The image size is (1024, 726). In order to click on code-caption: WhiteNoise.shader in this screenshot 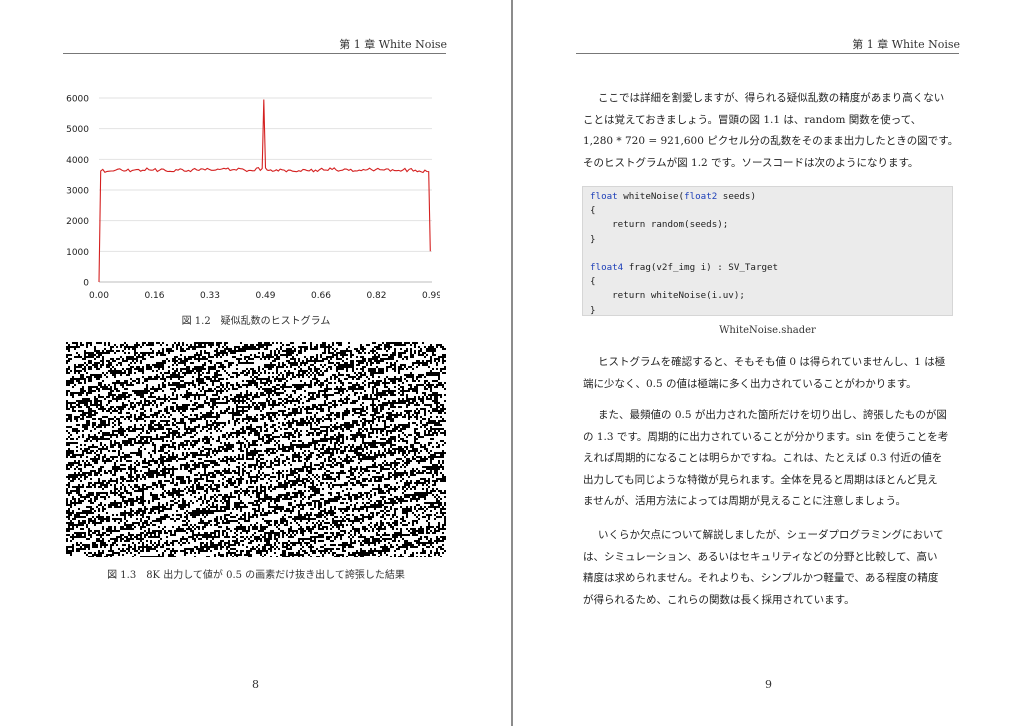, I will do `click(767, 330)`.